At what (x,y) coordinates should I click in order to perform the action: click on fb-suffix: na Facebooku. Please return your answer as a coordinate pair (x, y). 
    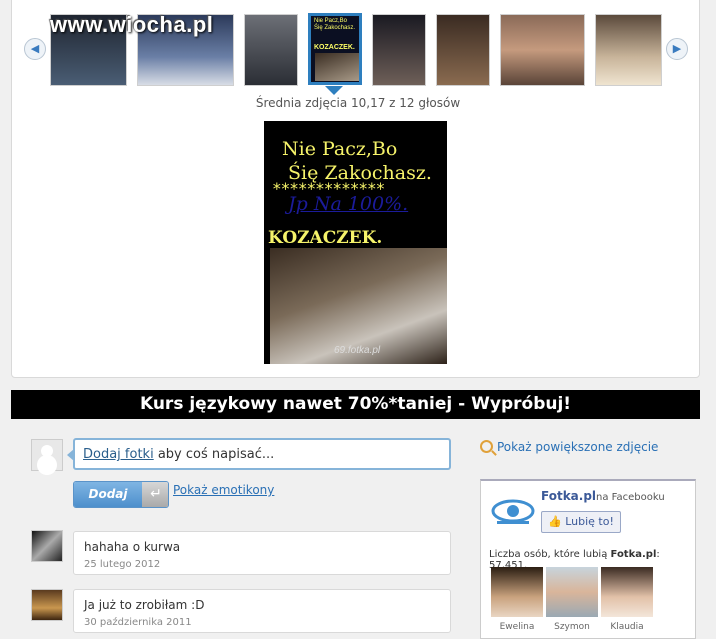
    Looking at the image, I should click on (630, 497).